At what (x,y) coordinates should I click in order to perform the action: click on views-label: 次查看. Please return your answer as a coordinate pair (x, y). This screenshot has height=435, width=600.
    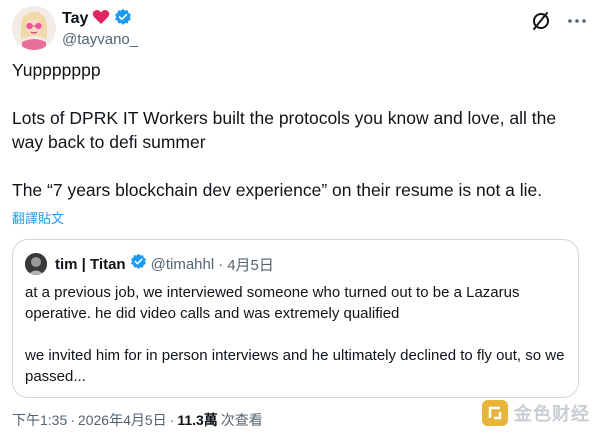
    Looking at the image, I should click on (241, 420).